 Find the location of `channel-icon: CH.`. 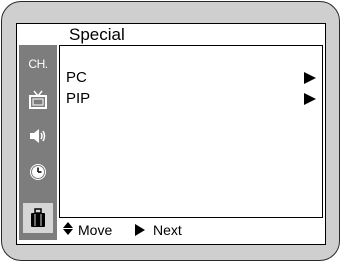

channel-icon: CH. is located at coordinates (38, 64).